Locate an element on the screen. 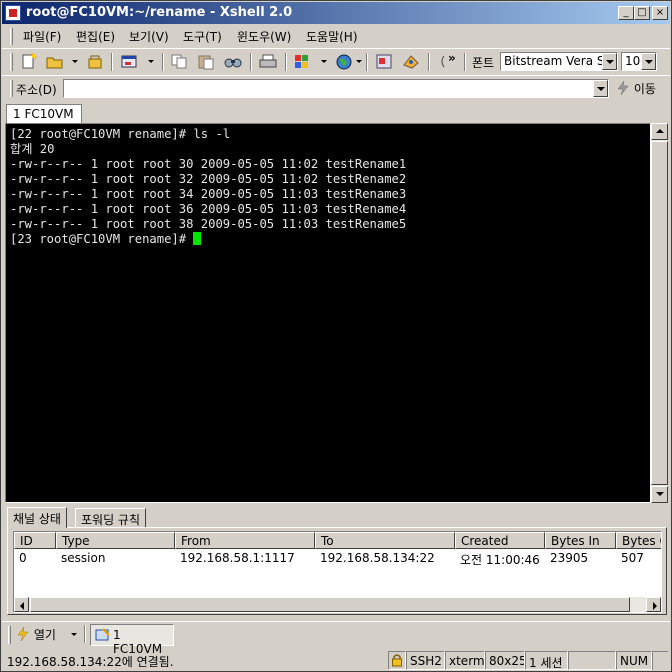 Image resolution: width=672 pixels, height=672 pixels. scroll-left-button is located at coordinates (21, 604).